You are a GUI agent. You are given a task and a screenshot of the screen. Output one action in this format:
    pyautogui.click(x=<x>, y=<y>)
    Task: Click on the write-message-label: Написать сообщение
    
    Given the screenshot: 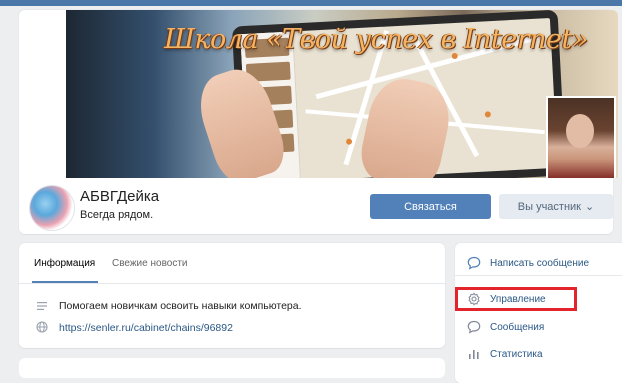 What is the action you would take?
    pyautogui.click(x=540, y=263)
    